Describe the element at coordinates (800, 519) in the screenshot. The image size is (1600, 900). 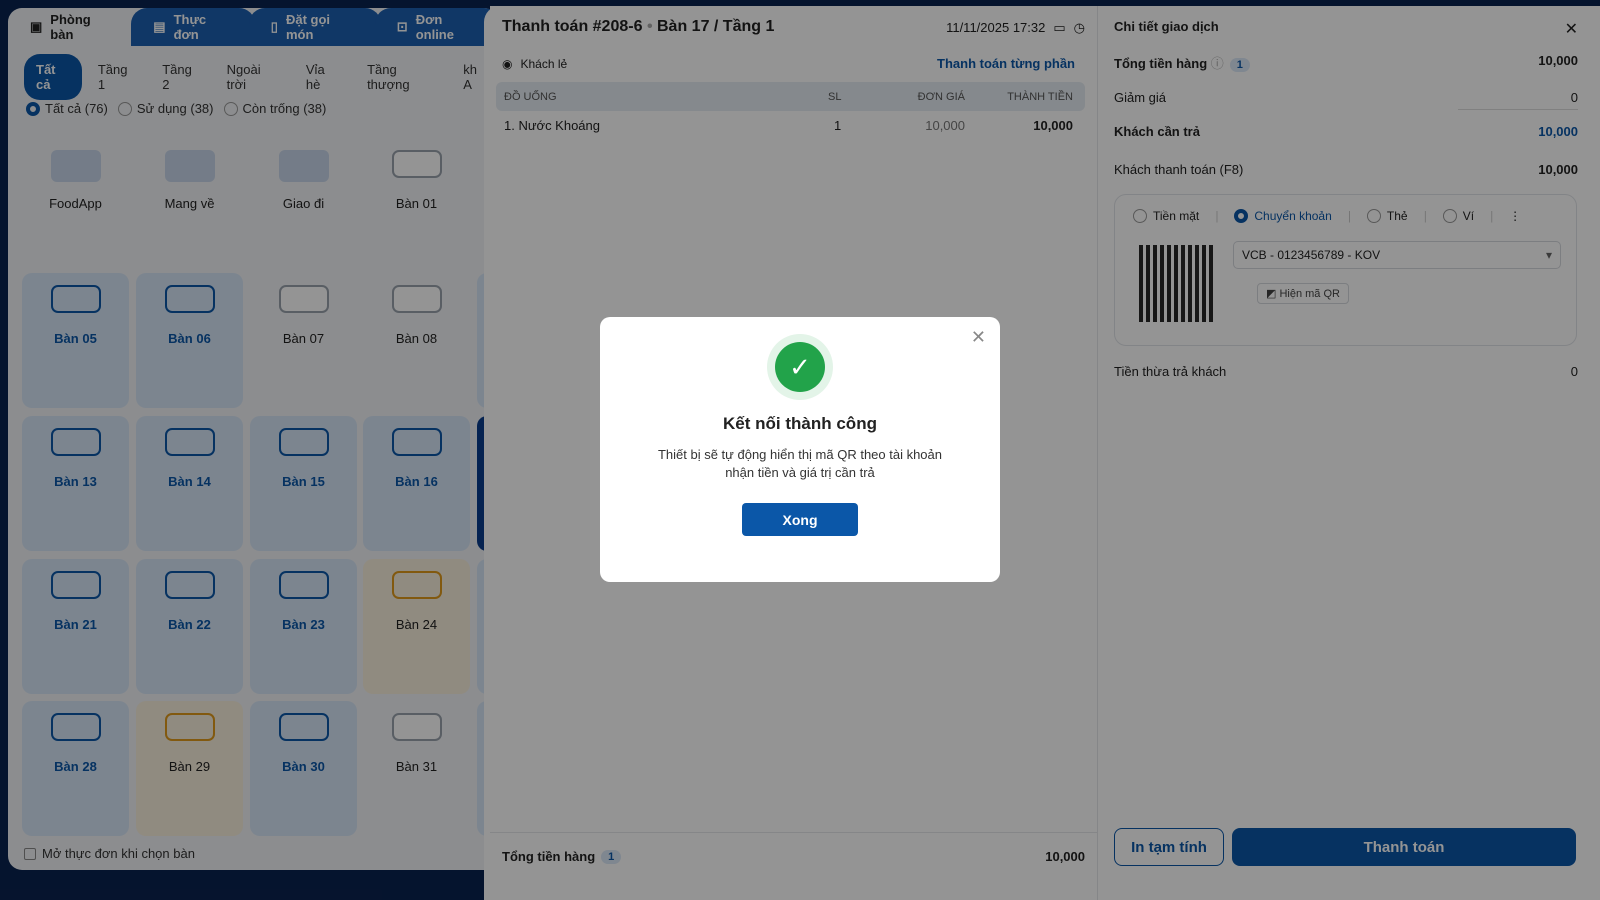
I see `done-button: Xong` at that location.